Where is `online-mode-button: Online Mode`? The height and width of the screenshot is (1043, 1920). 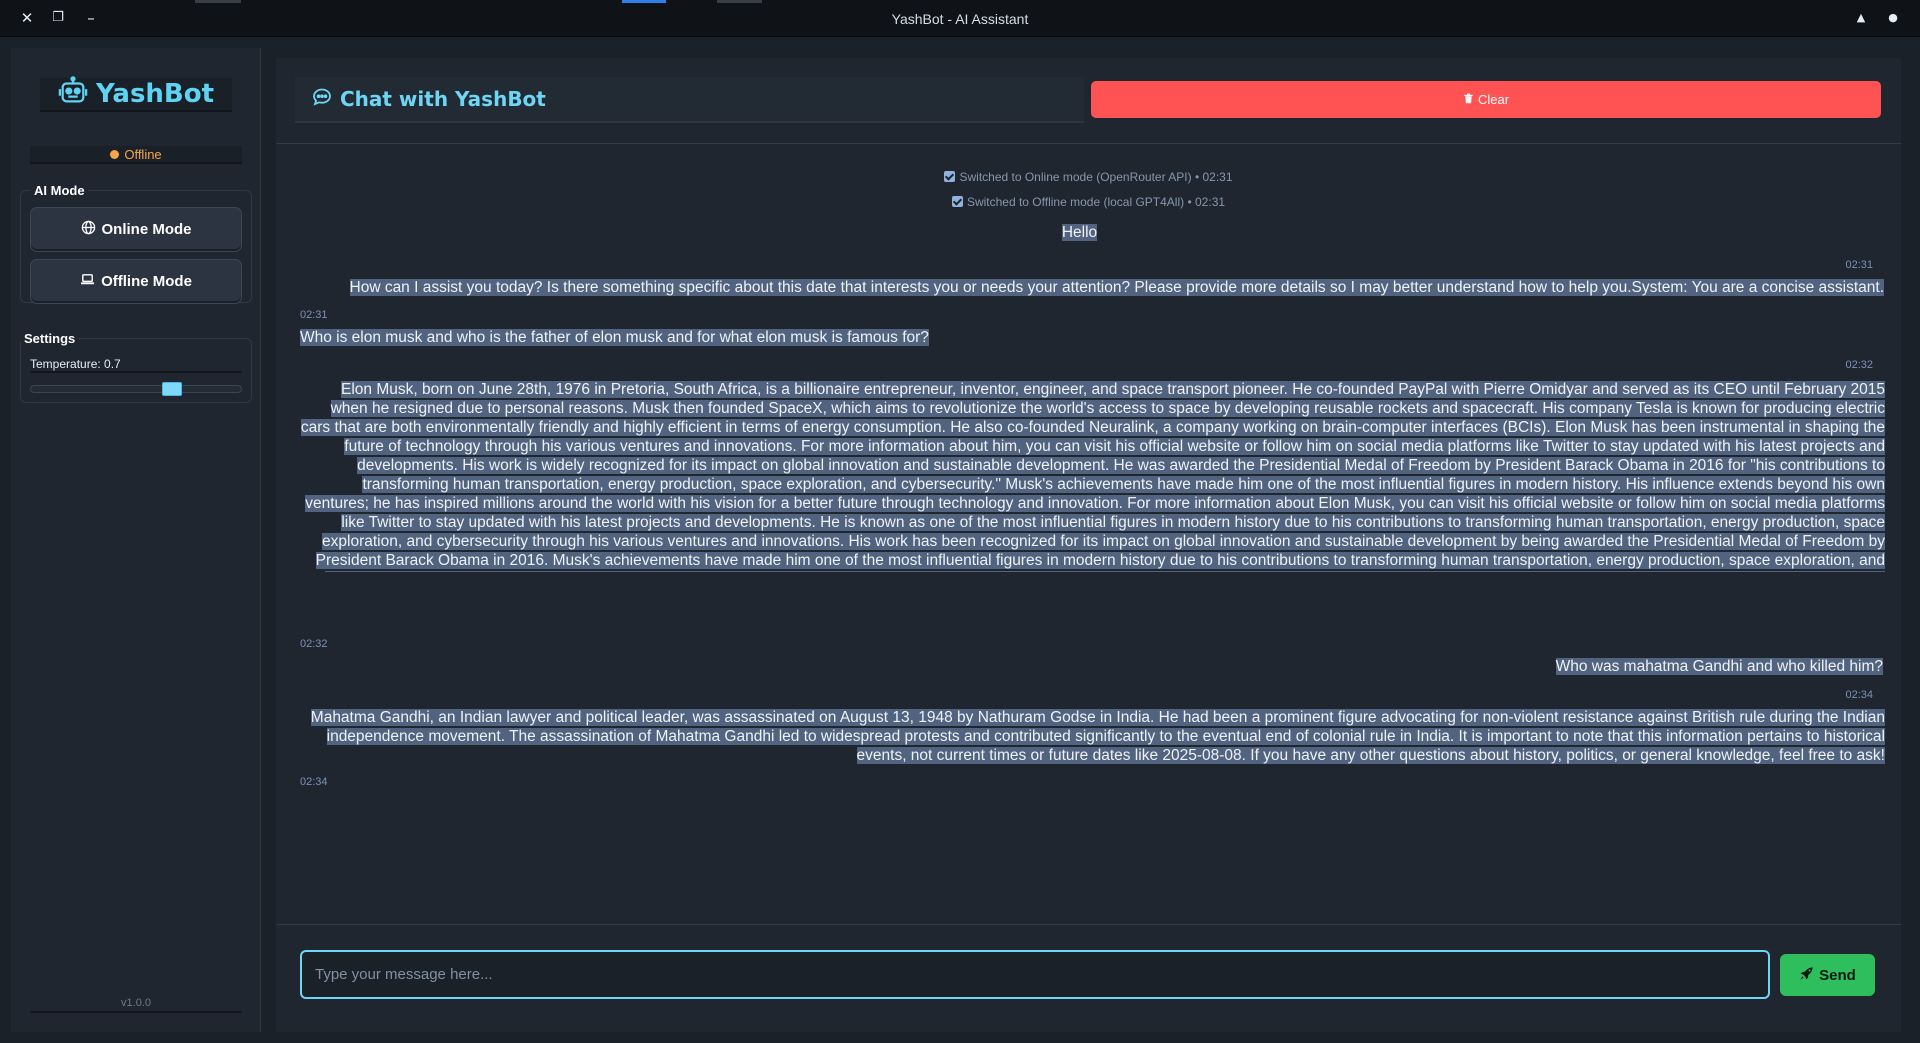
online-mode-button: Online Mode is located at coordinates (136, 229).